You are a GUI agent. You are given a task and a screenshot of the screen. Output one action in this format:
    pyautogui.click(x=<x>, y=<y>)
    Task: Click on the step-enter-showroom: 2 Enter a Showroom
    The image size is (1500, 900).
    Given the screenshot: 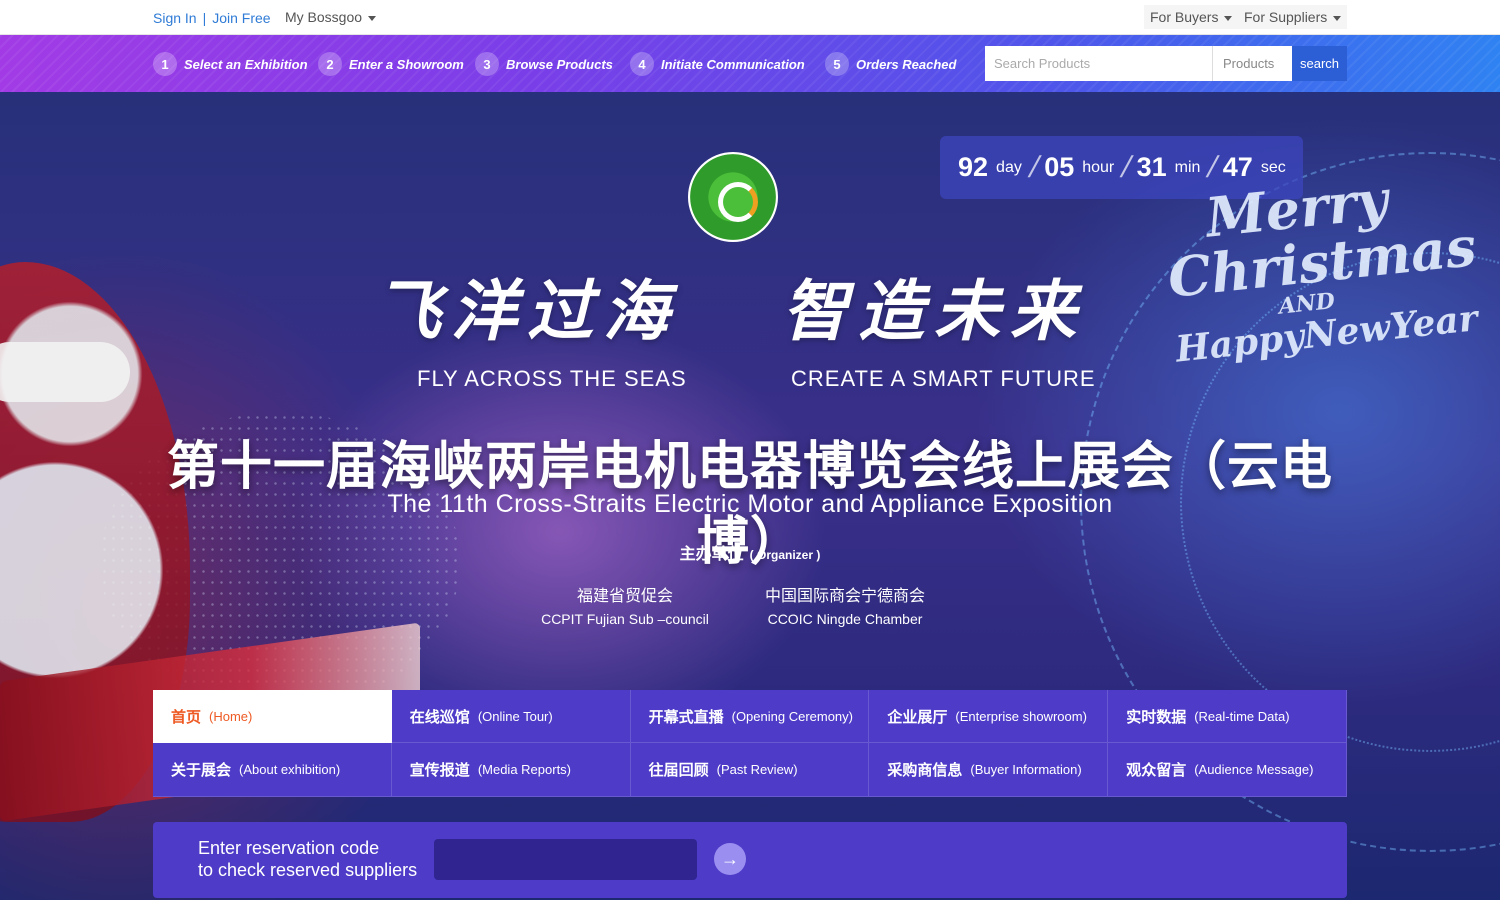 What is the action you would take?
    pyautogui.click(x=391, y=64)
    